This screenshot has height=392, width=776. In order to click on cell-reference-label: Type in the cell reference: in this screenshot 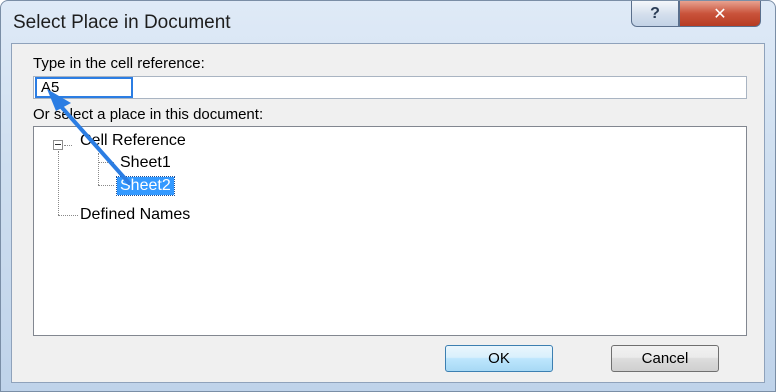, I will do `click(119, 63)`.